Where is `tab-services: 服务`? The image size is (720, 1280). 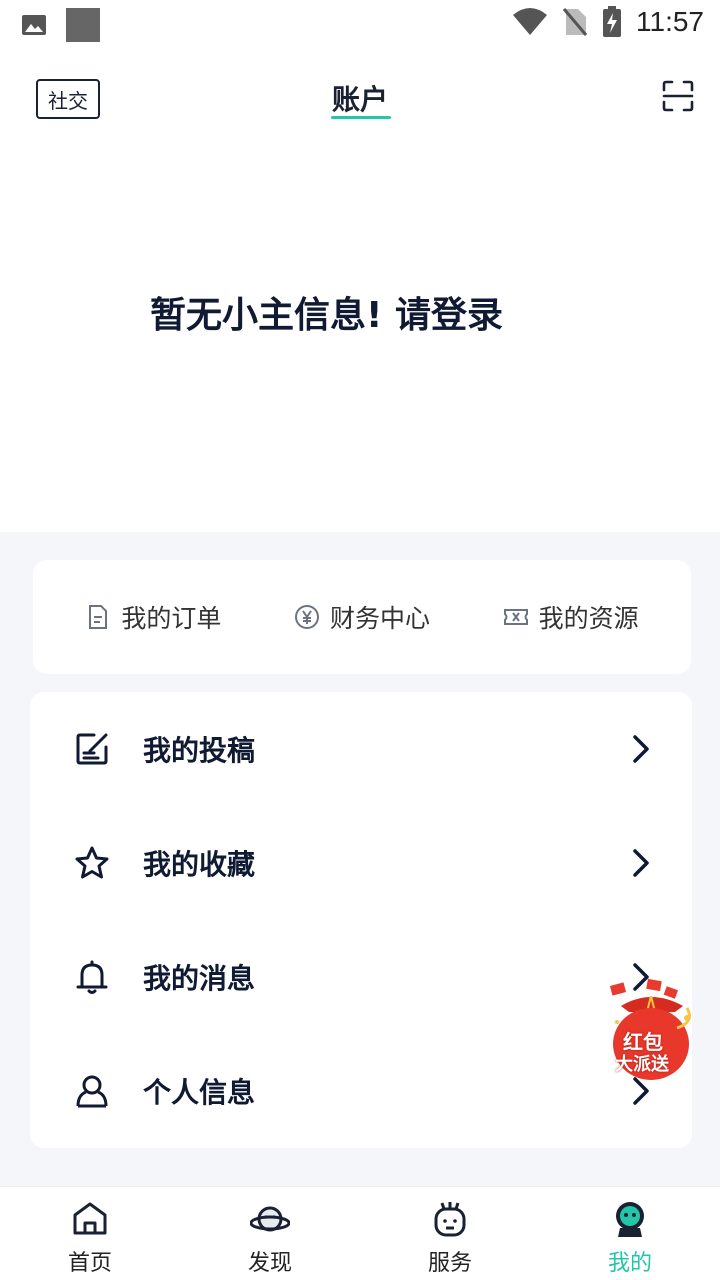
tab-services: 服务 is located at coordinates (450, 1233).